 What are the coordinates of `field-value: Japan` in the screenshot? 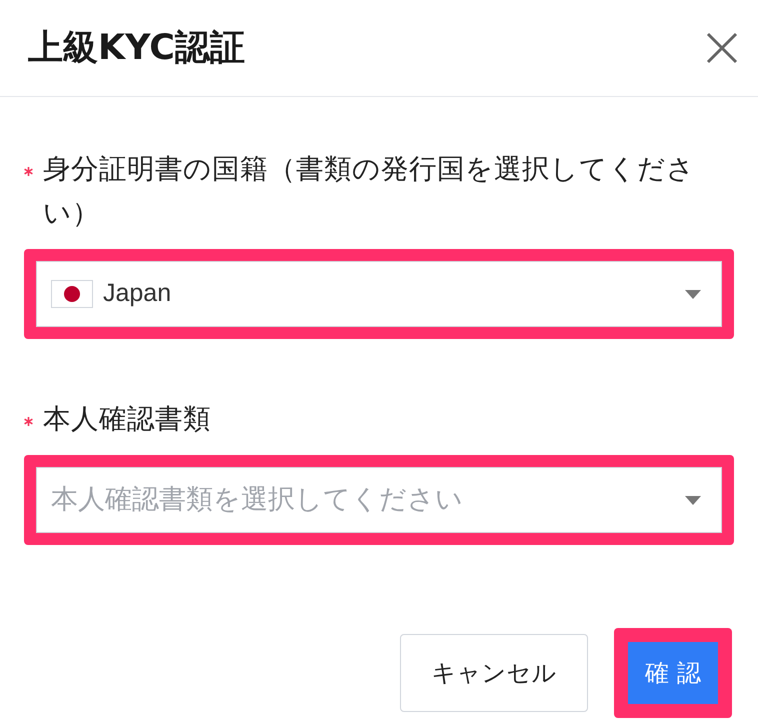 It's located at (137, 294).